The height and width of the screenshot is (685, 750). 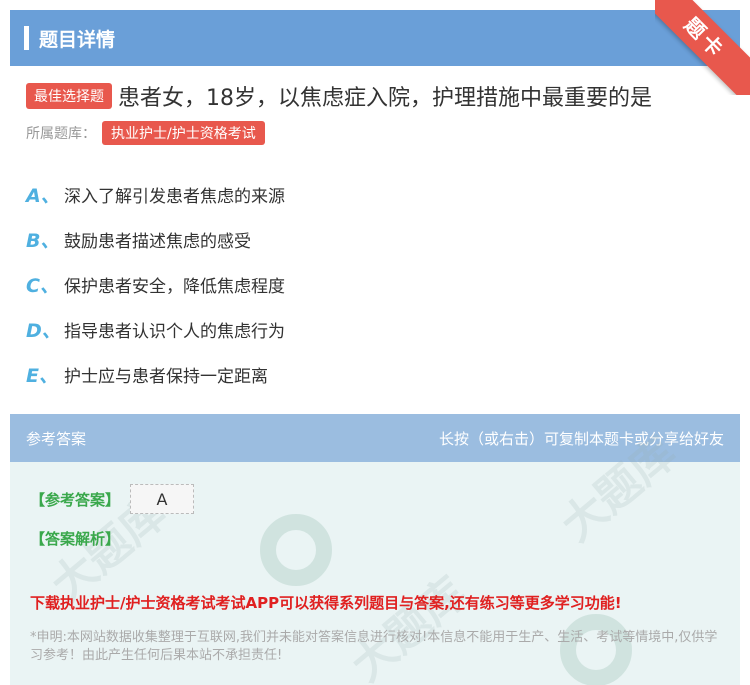 I want to click on watermark-text: 大题库, so click(x=408, y=626).